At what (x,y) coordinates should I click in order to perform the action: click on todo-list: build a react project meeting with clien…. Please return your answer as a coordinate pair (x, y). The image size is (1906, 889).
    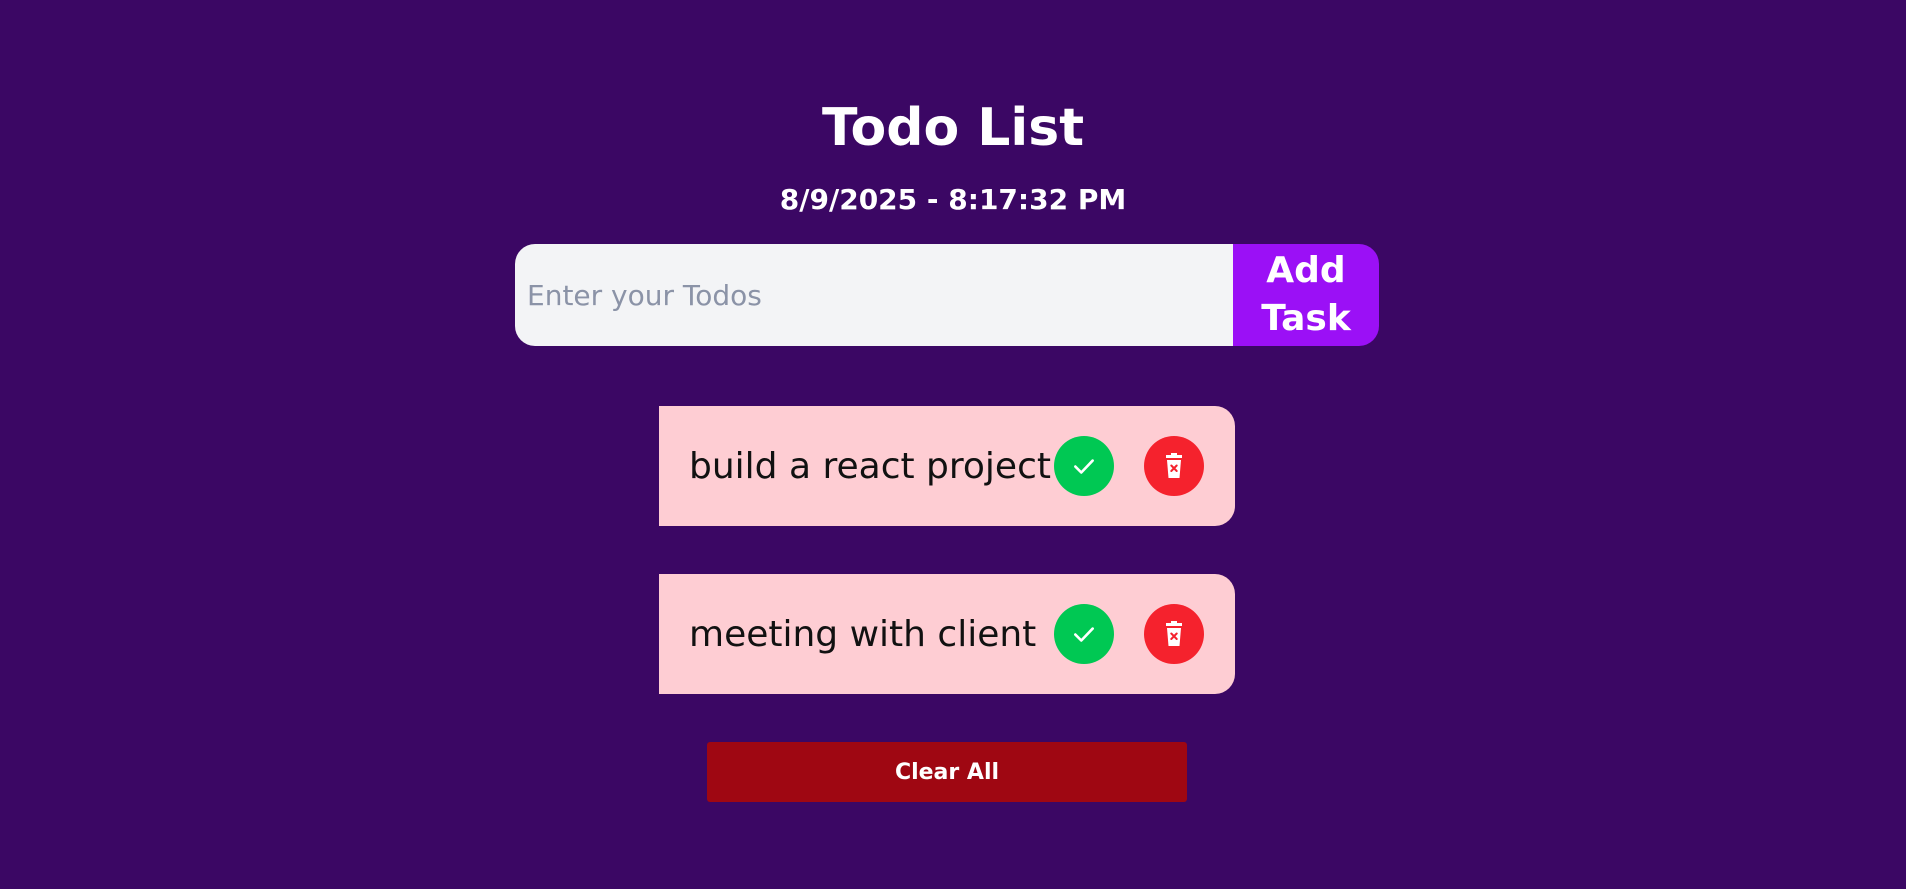
    Looking at the image, I should click on (947, 574).